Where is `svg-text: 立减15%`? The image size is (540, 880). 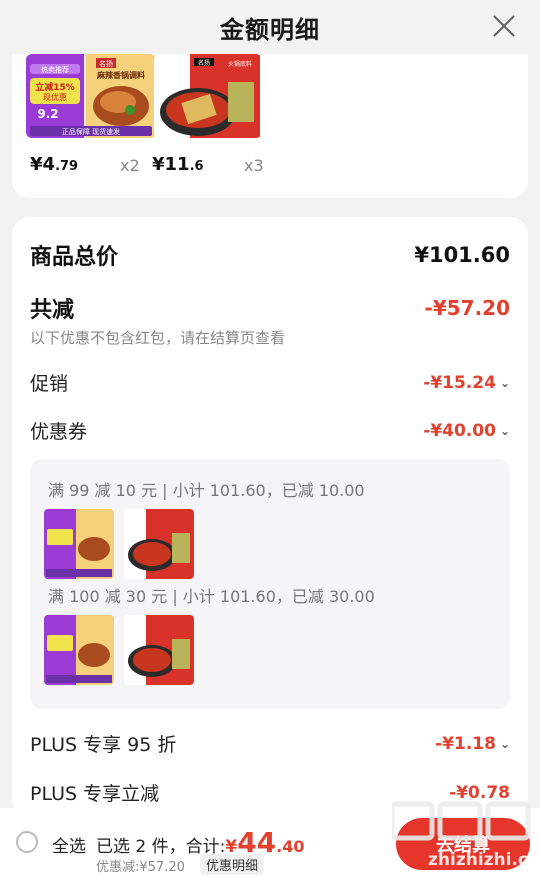
svg-text: 立减15% is located at coordinates (55, 87).